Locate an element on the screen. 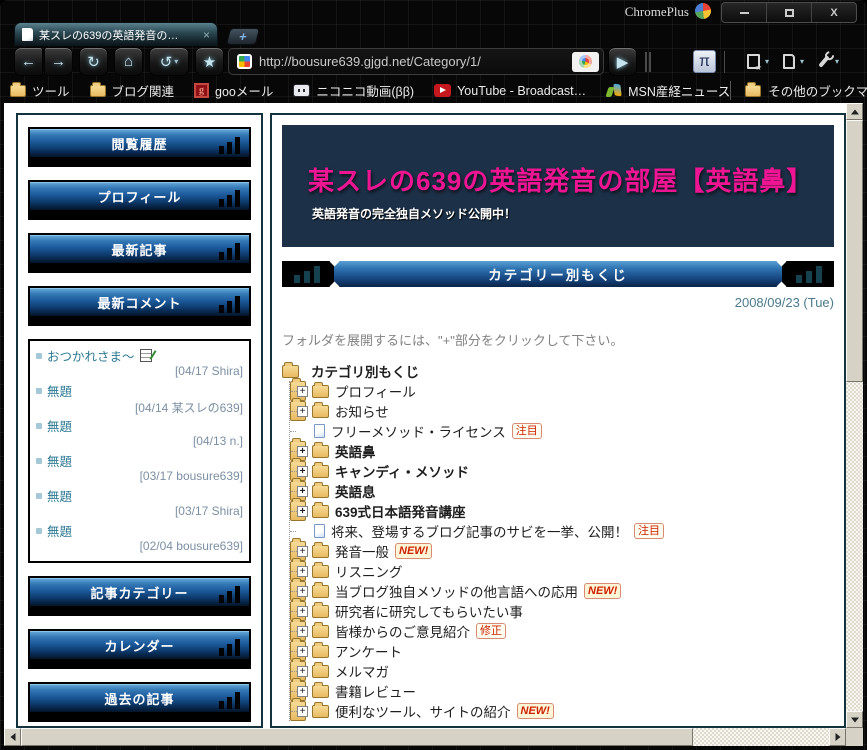  status-badge: 修正 is located at coordinates (491, 631).